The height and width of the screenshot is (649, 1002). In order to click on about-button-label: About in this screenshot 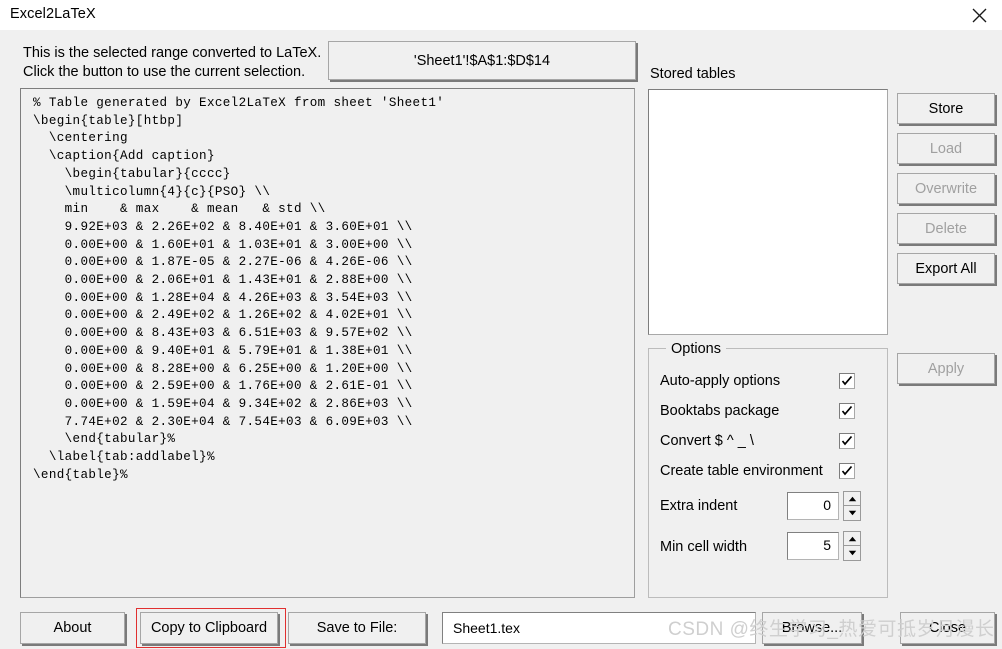, I will do `click(72, 628)`.